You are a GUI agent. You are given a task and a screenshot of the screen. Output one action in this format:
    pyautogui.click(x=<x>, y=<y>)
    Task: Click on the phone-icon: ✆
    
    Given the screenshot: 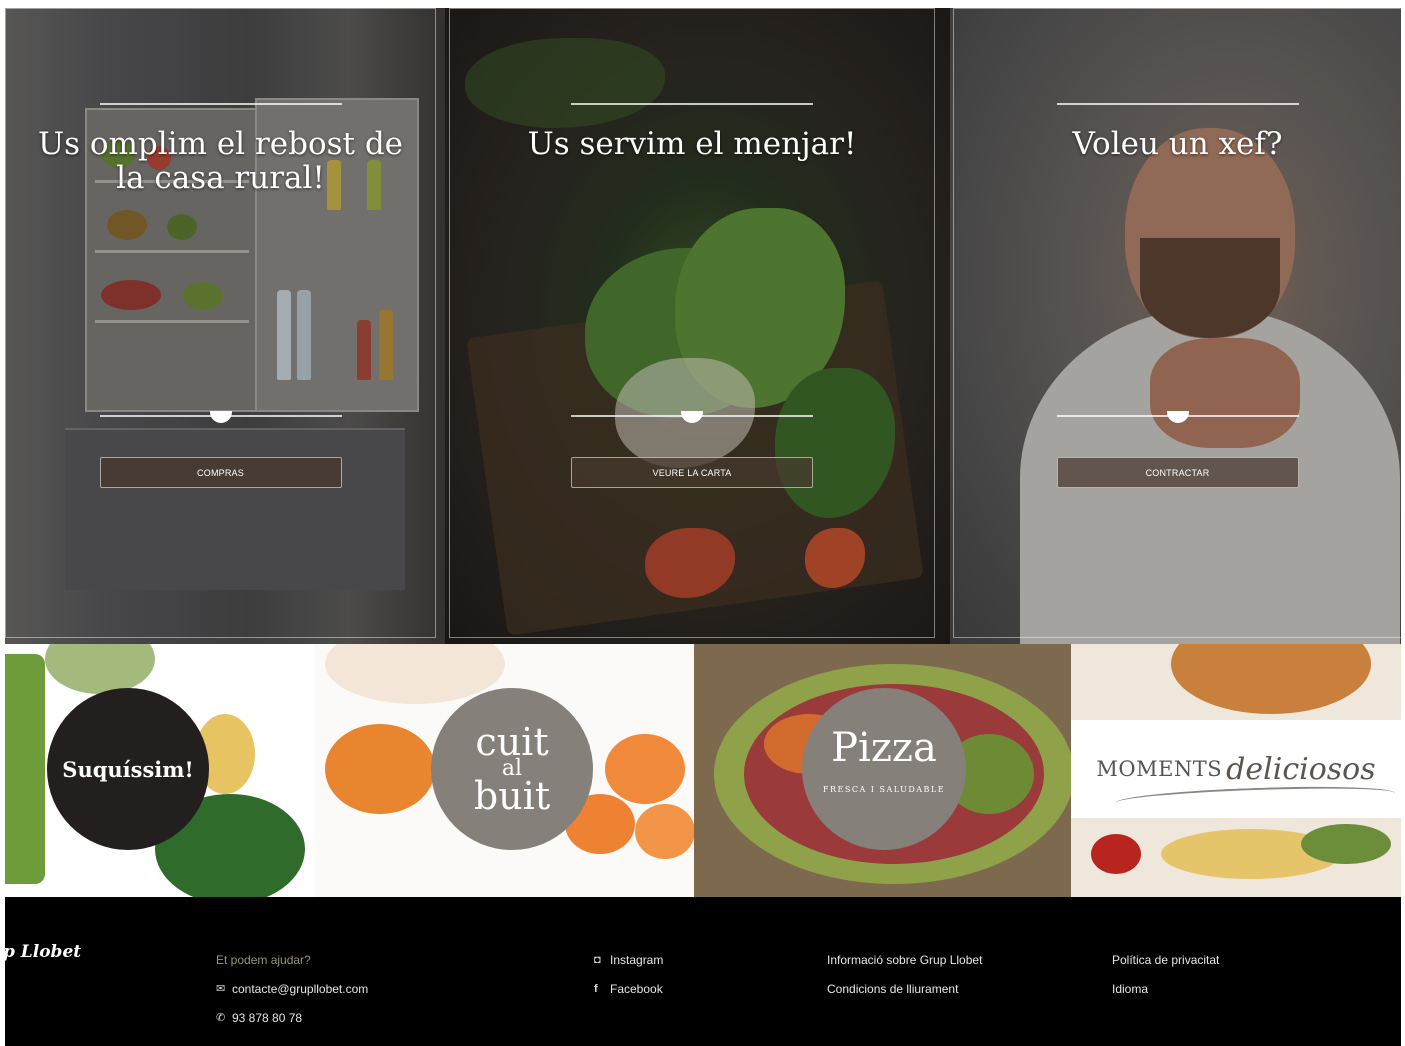 What is the action you would take?
    pyautogui.click(x=221, y=1018)
    